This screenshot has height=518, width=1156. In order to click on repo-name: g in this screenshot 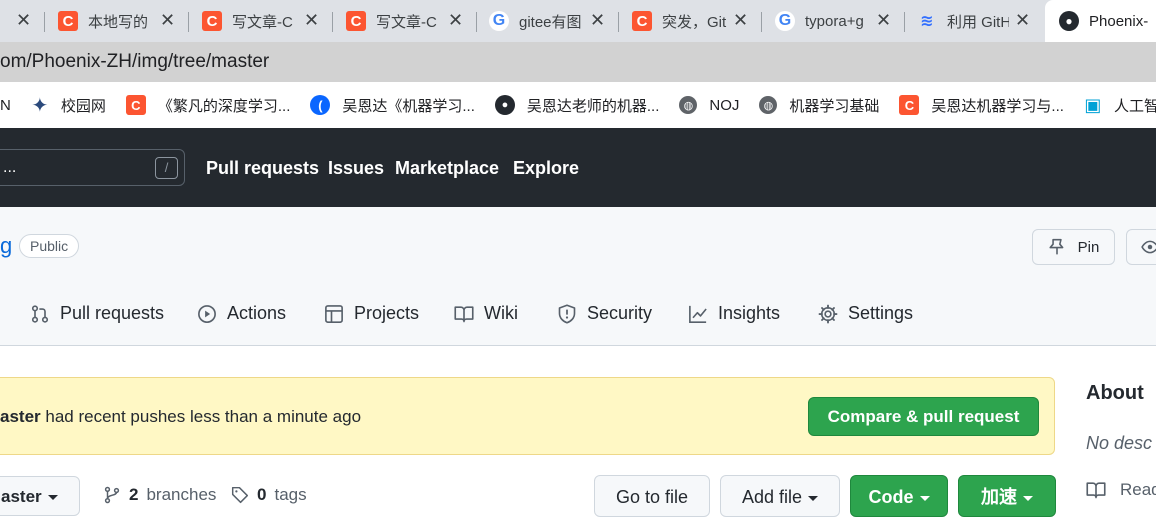, I will do `click(6, 246)`.